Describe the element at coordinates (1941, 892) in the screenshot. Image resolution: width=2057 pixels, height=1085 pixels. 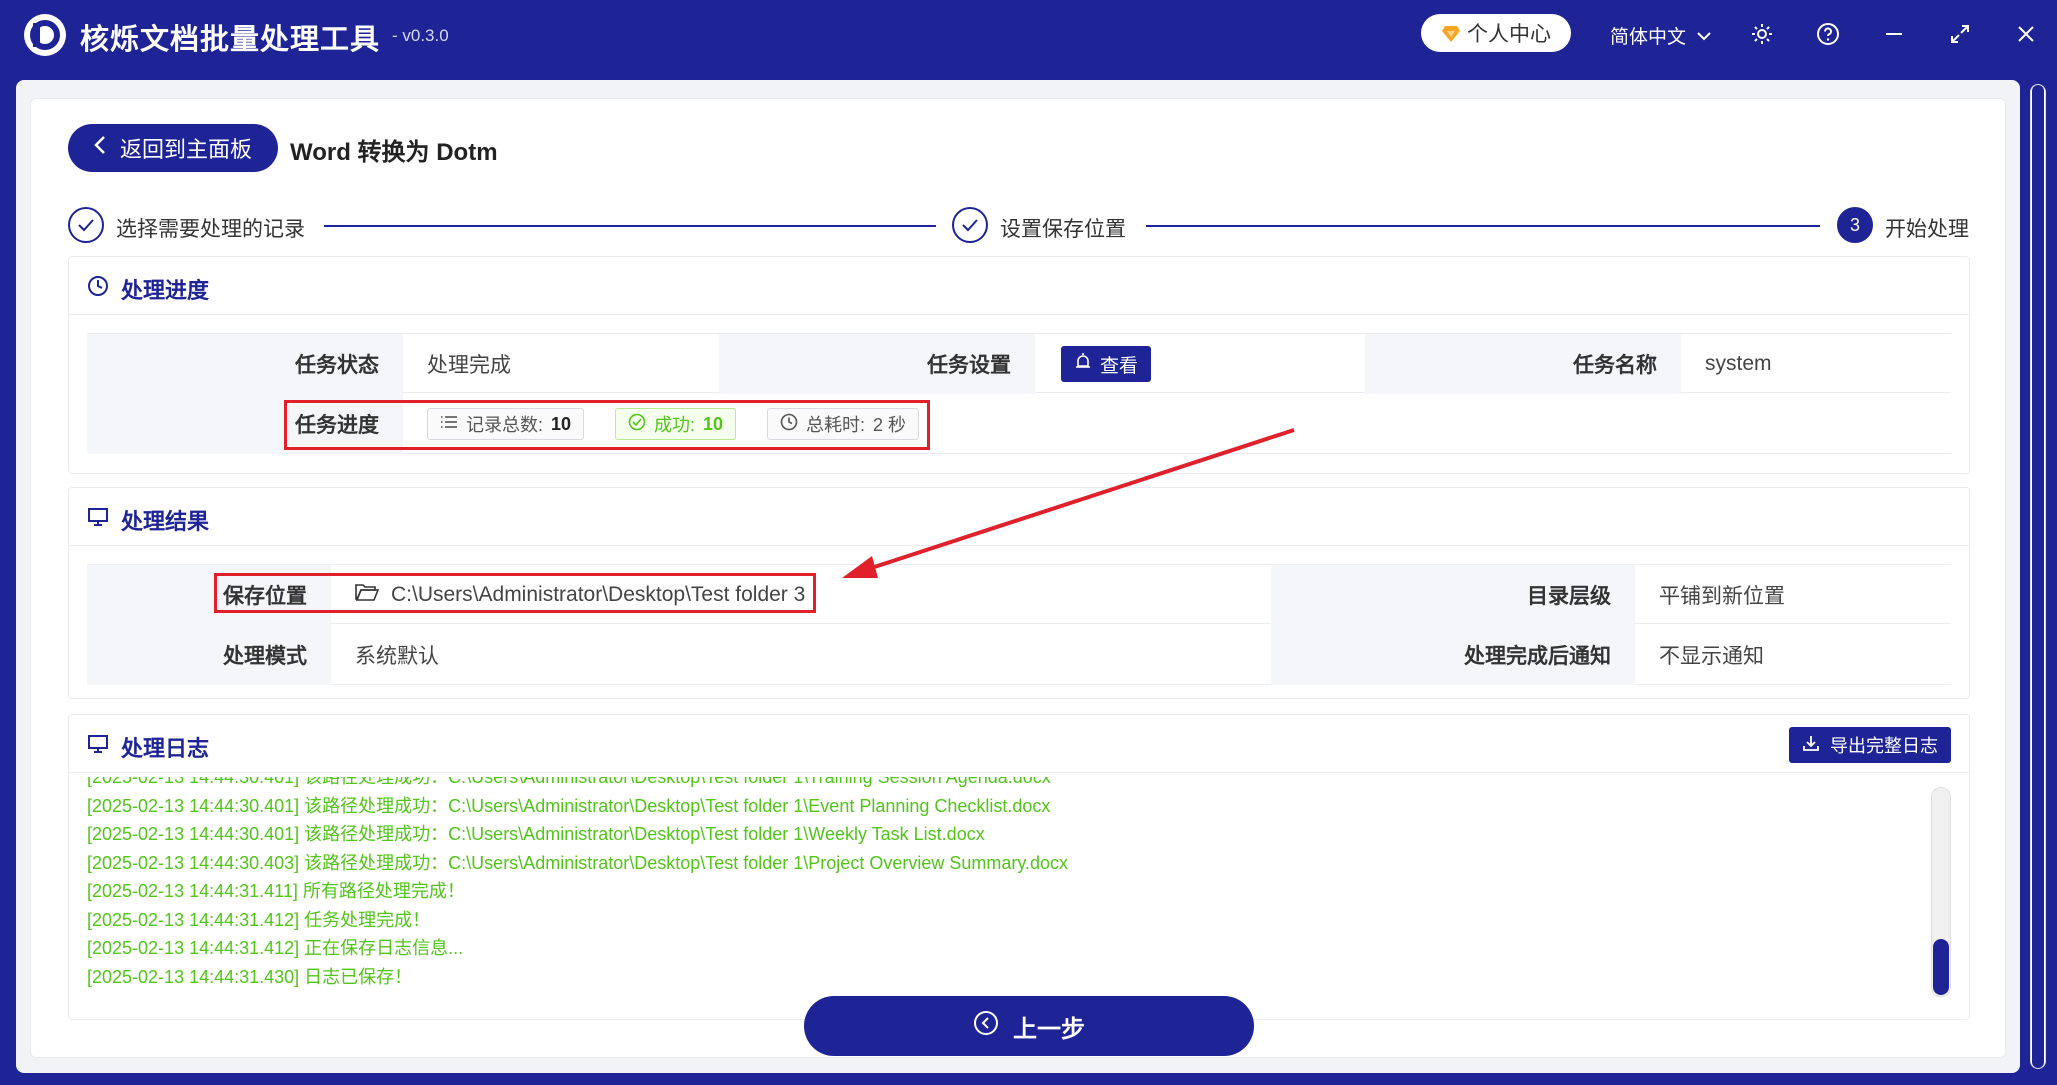
I see `log-scrollbar` at that location.